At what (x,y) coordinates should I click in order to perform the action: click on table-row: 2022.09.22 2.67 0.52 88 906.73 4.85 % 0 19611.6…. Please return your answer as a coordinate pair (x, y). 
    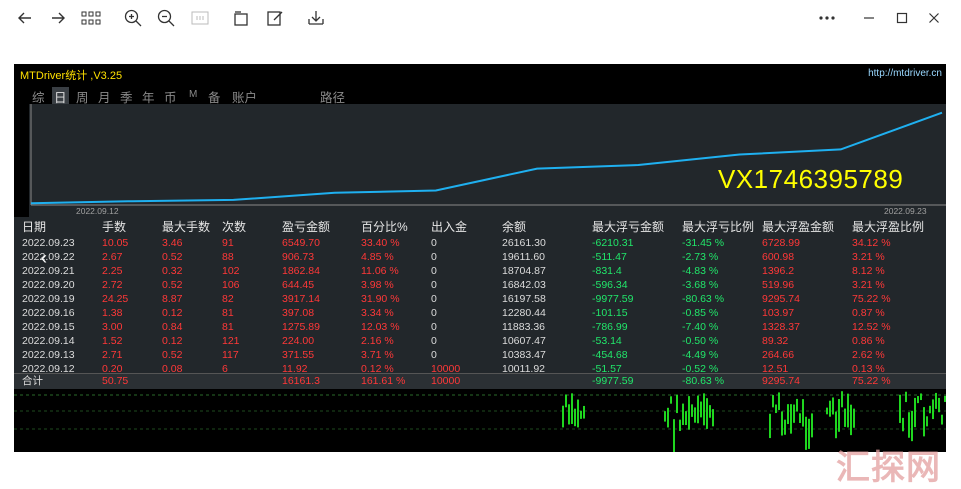
    Looking at the image, I should click on (480, 257).